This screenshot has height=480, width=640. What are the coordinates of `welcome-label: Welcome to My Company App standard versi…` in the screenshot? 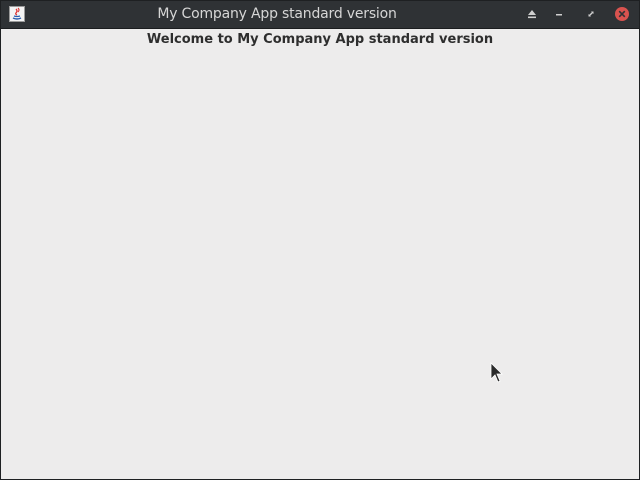 It's located at (320, 39).